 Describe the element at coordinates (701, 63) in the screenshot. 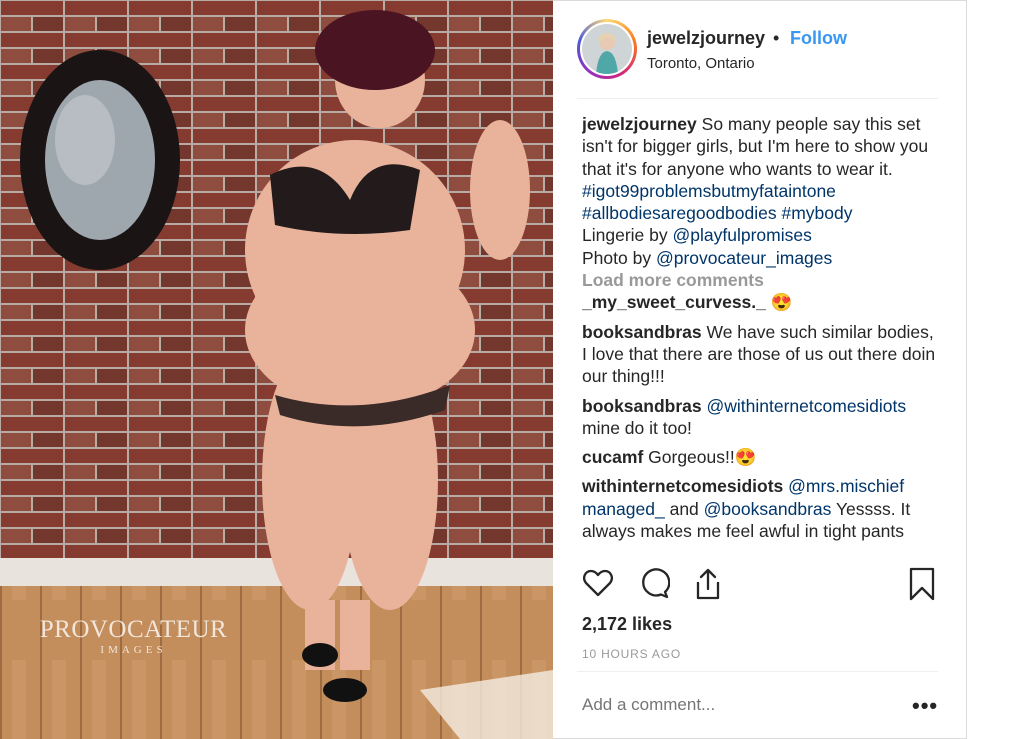

I see `location-link: Toronto, Ontario` at that location.